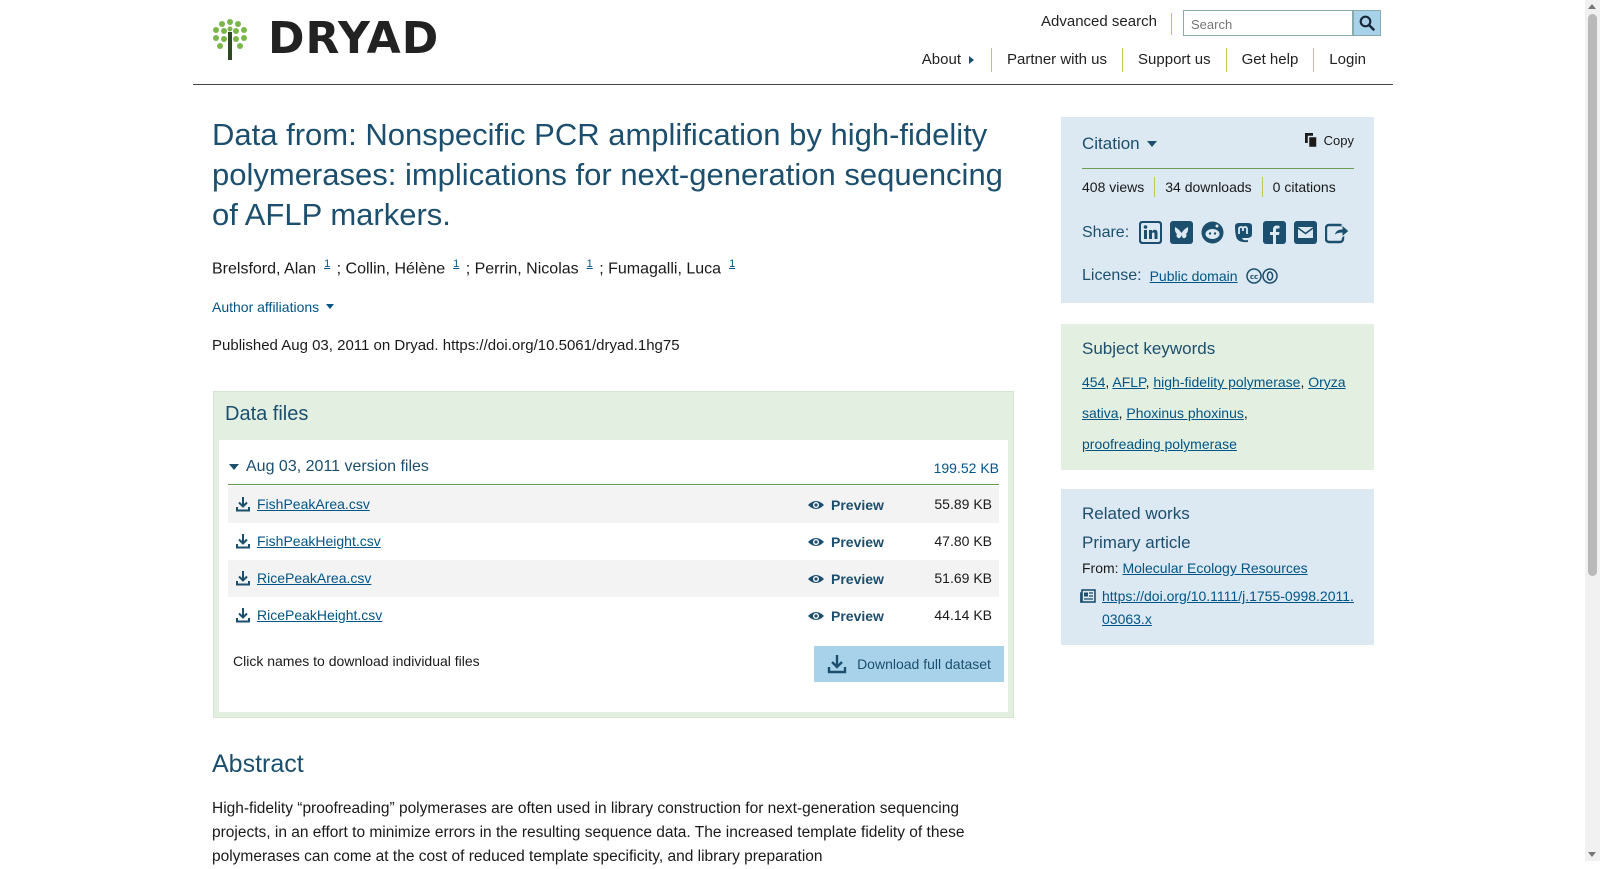 This screenshot has width=1600, height=869. What do you see at coordinates (613, 541) in the screenshot?
I see `file-row: FishPeakHeight.csv Preview 47.80 KB` at bounding box center [613, 541].